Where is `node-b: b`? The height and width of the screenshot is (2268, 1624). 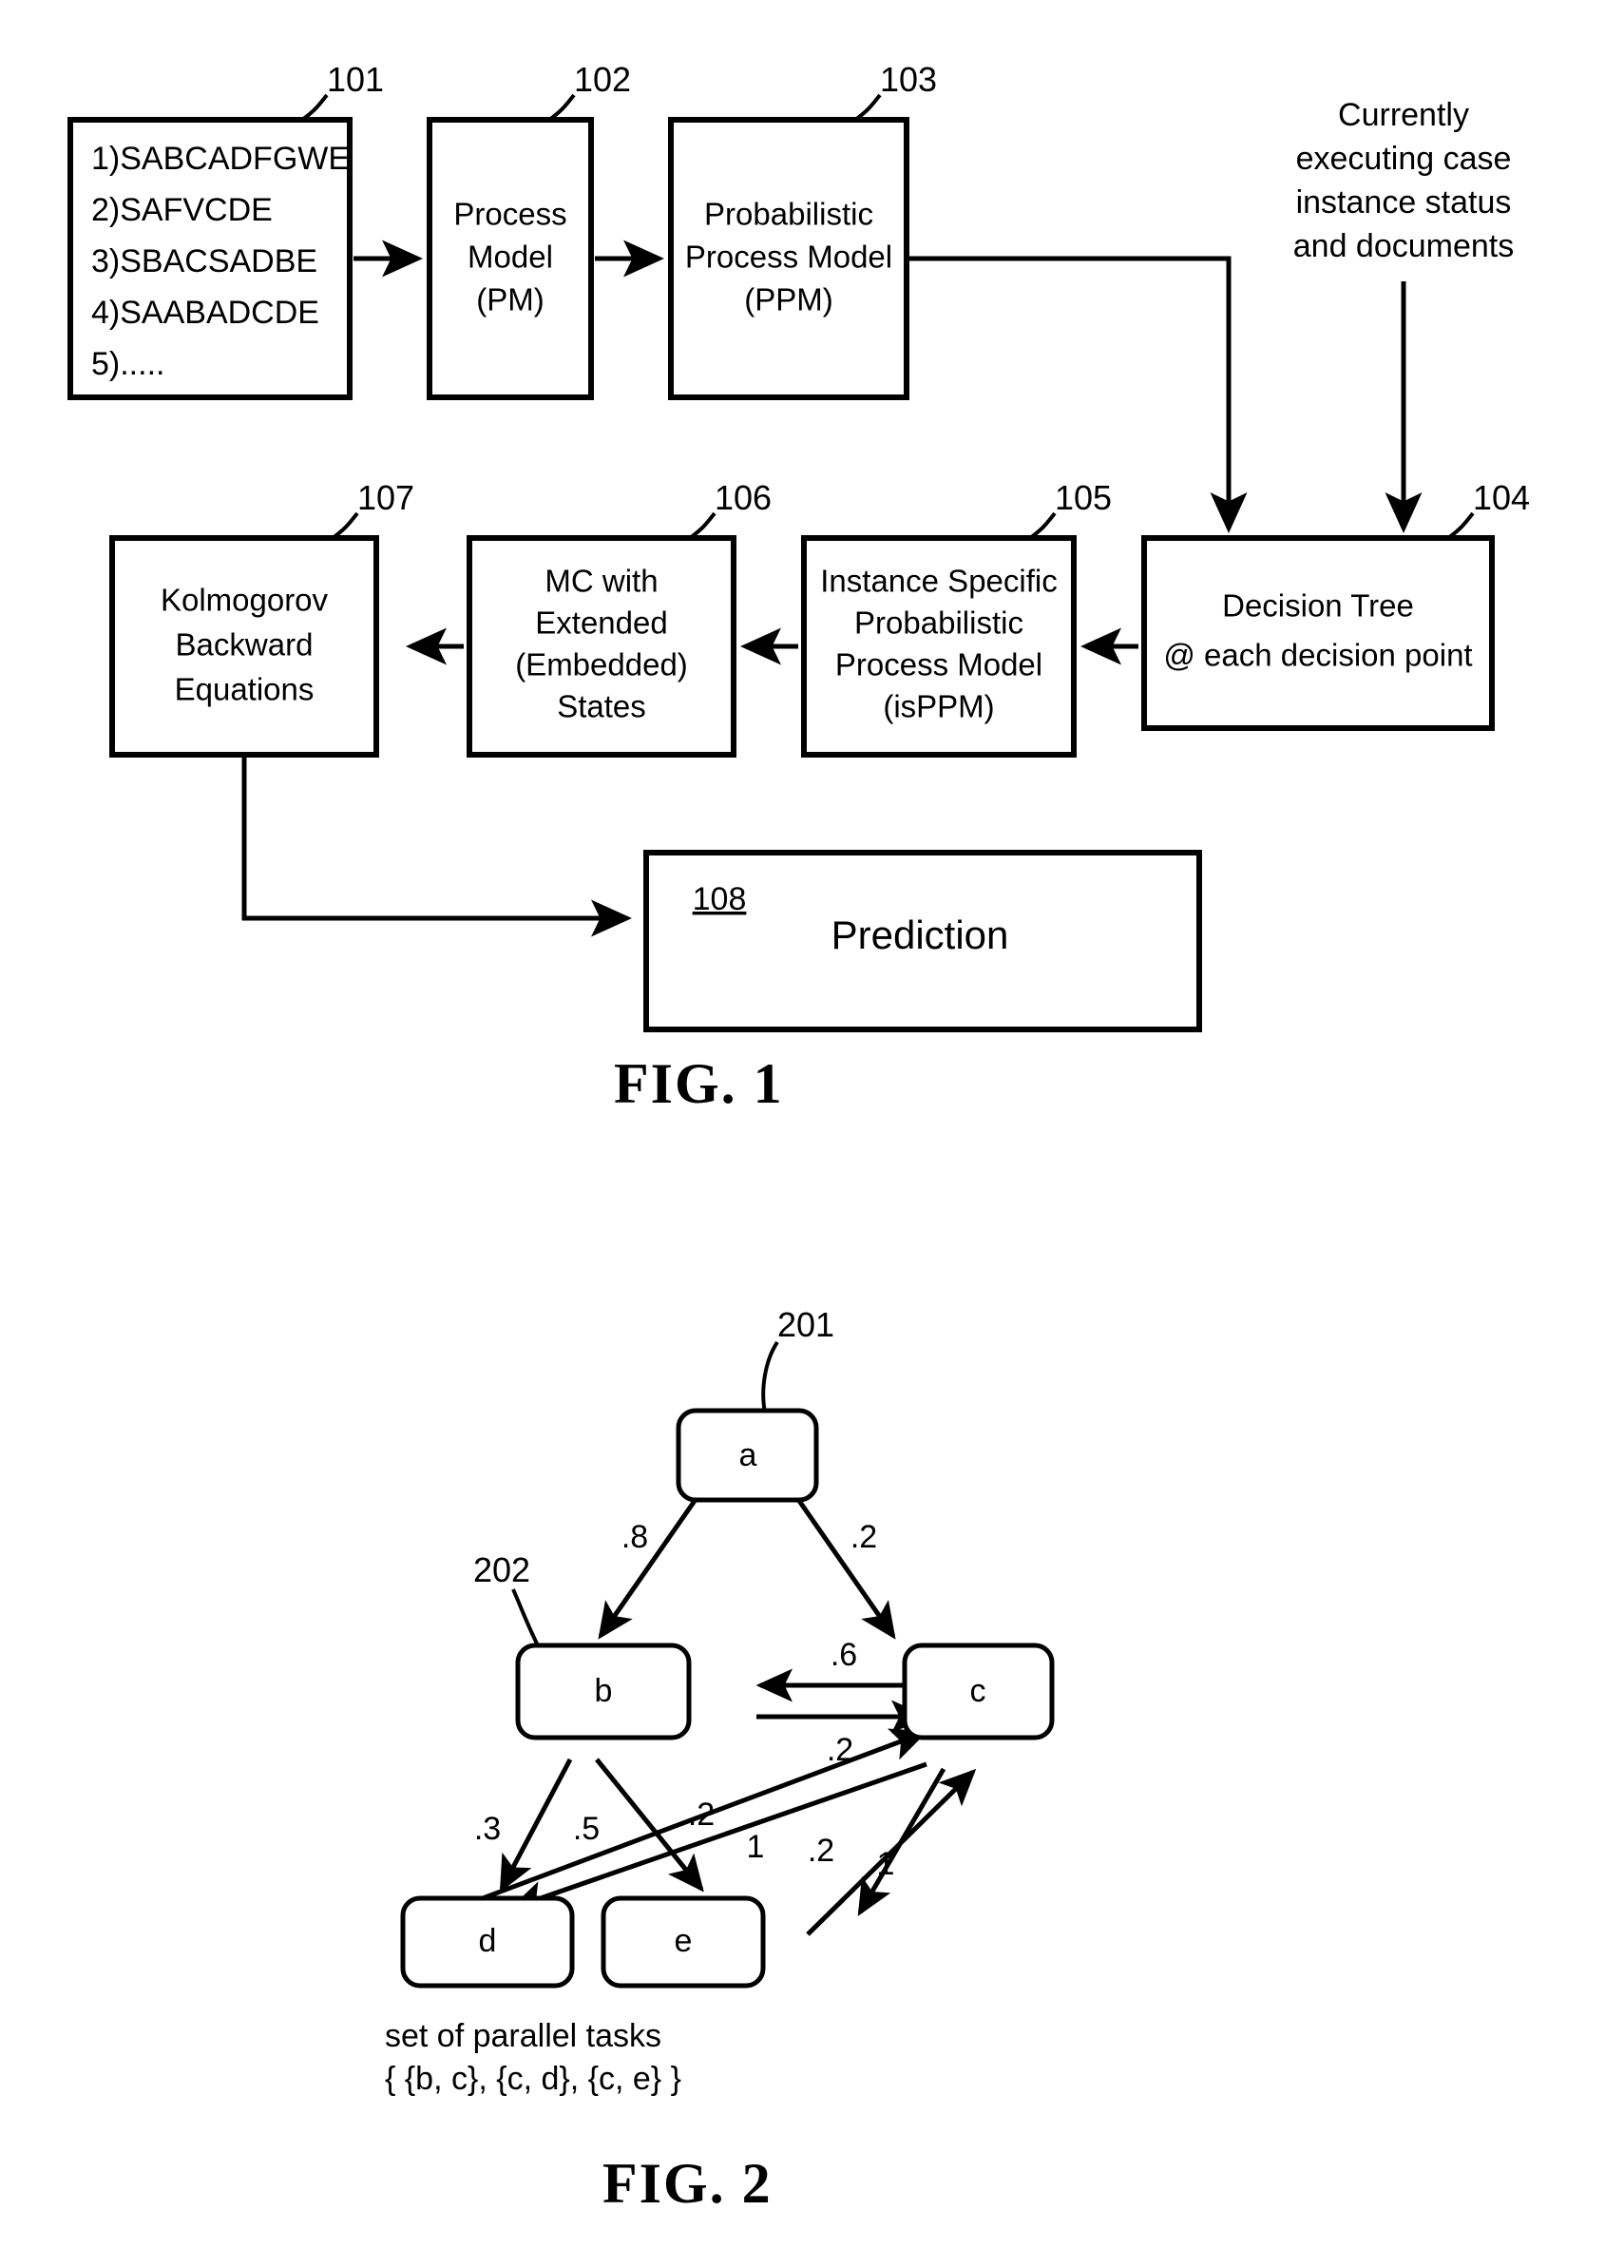 node-b: b is located at coordinates (603, 1691).